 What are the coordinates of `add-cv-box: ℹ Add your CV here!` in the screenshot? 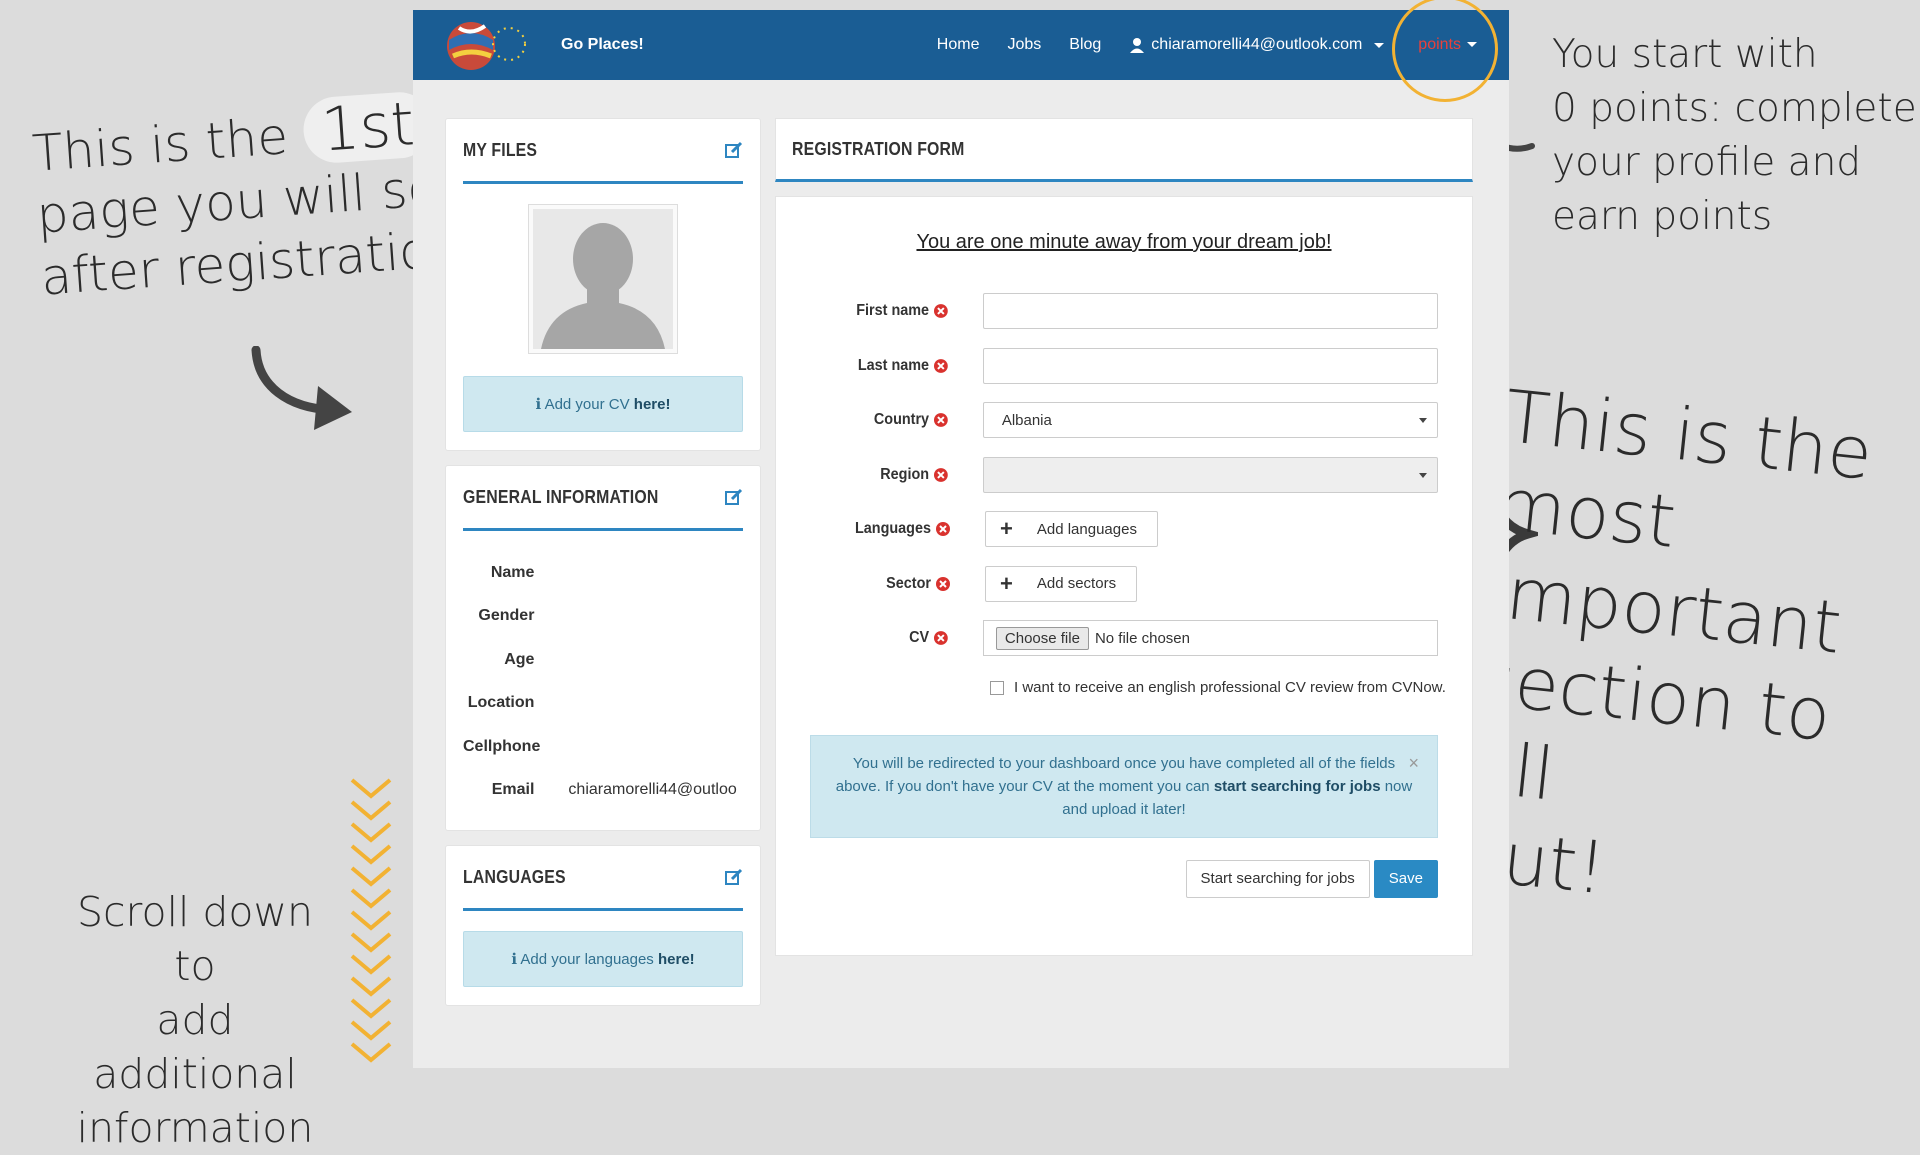 It's located at (603, 404).